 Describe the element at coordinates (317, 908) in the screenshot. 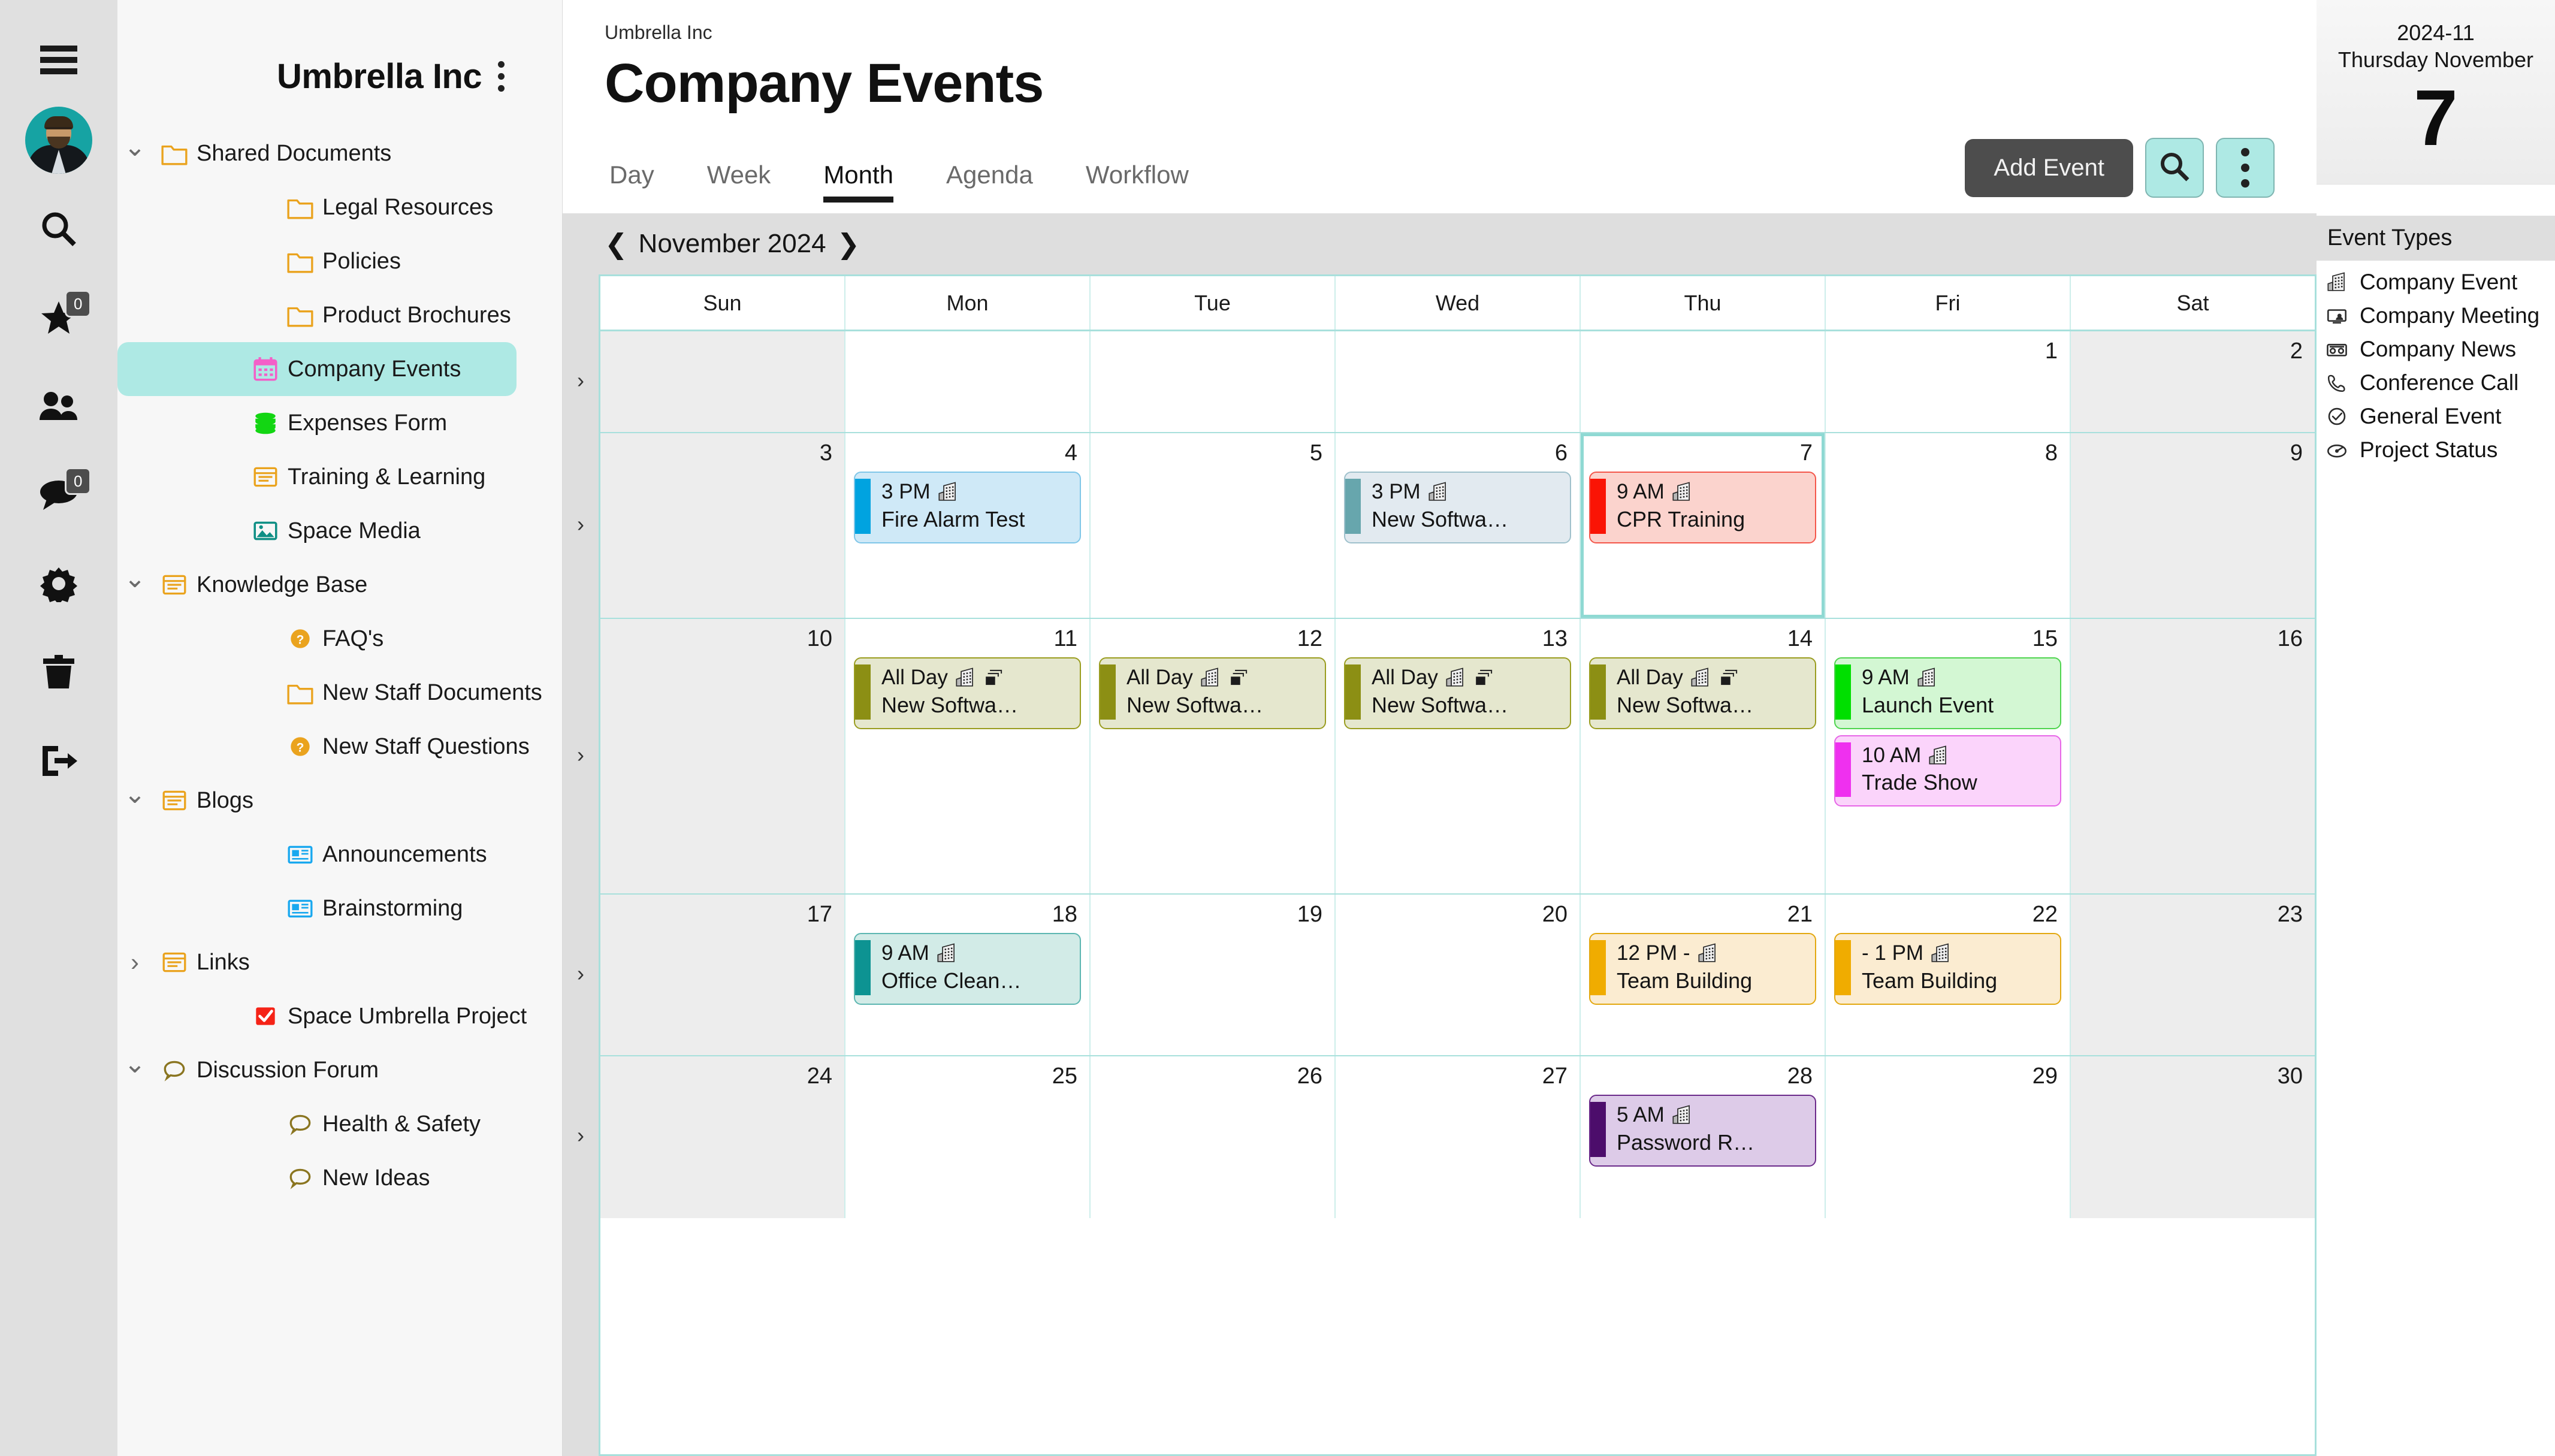

I see `sidebar-item-brainstorming: Brainstorming` at that location.